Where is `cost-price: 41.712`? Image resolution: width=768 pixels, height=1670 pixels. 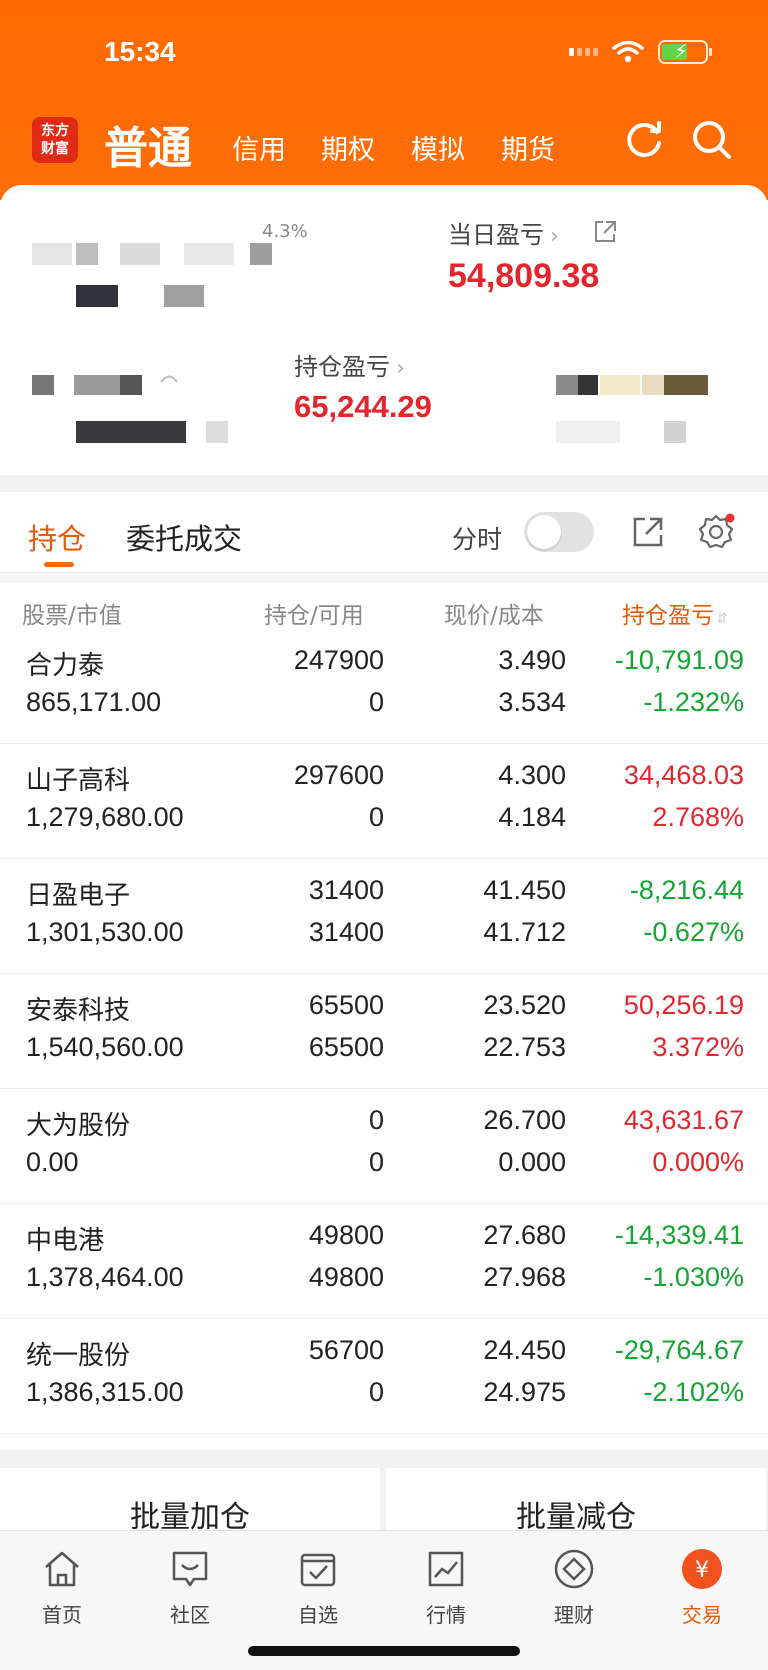
cost-price: 41.712 is located at coordinates (524, 932).